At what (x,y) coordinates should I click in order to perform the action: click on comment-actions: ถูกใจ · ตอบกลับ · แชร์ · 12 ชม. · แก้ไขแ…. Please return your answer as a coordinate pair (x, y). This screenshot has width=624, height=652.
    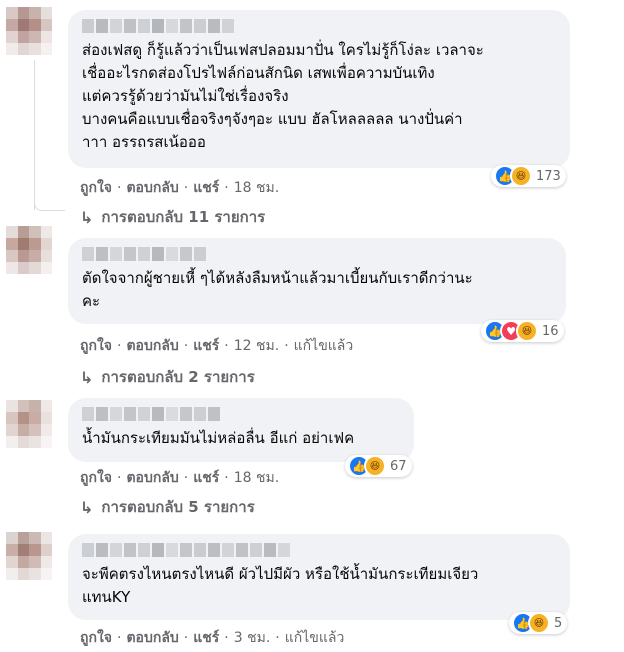
    Looking at the image, I should click on (216, 346).